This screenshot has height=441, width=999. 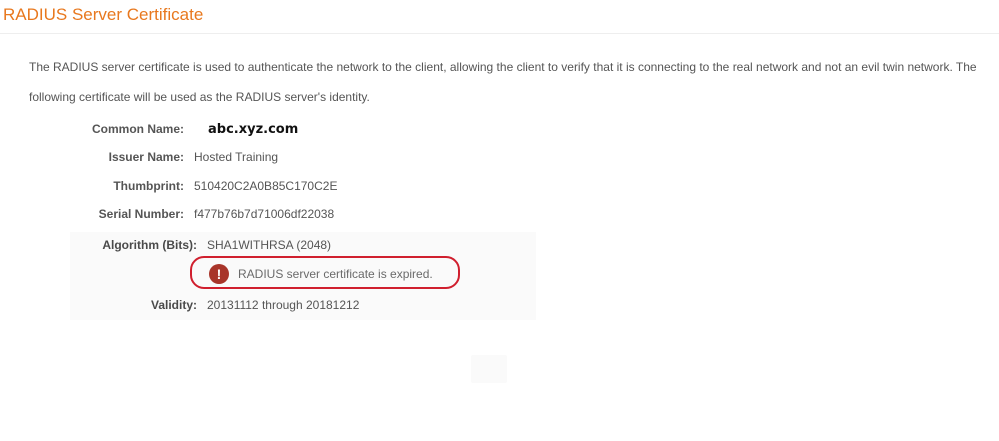 What do you see at coordinates (219, 274) in the screenshot?
I see `exclamation-icon: !` at bounding box center [219, 274].